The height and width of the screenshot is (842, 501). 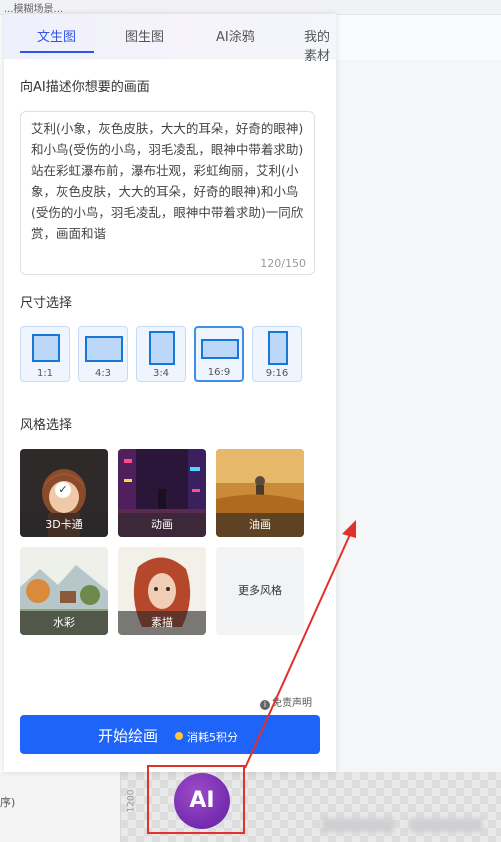 What do you see at coordinates (300, 644) in the screenshot?
I see `annotation-arrow` at bounding box center [300, 644].